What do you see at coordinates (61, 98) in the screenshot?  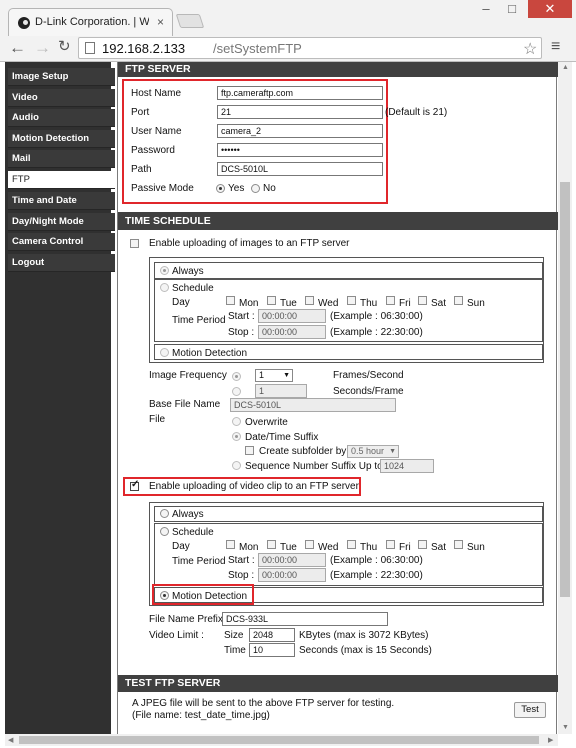 I see `sidebar-item-video: Video` at bounding box center [61, 98].